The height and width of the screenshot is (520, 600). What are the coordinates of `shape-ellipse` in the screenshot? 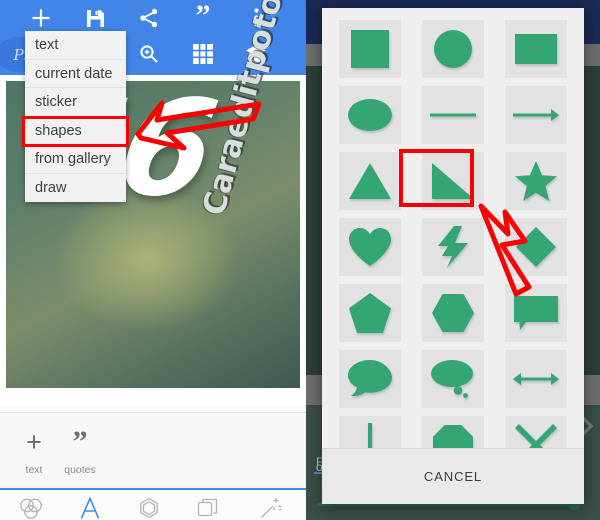 It's located at (369, 115).